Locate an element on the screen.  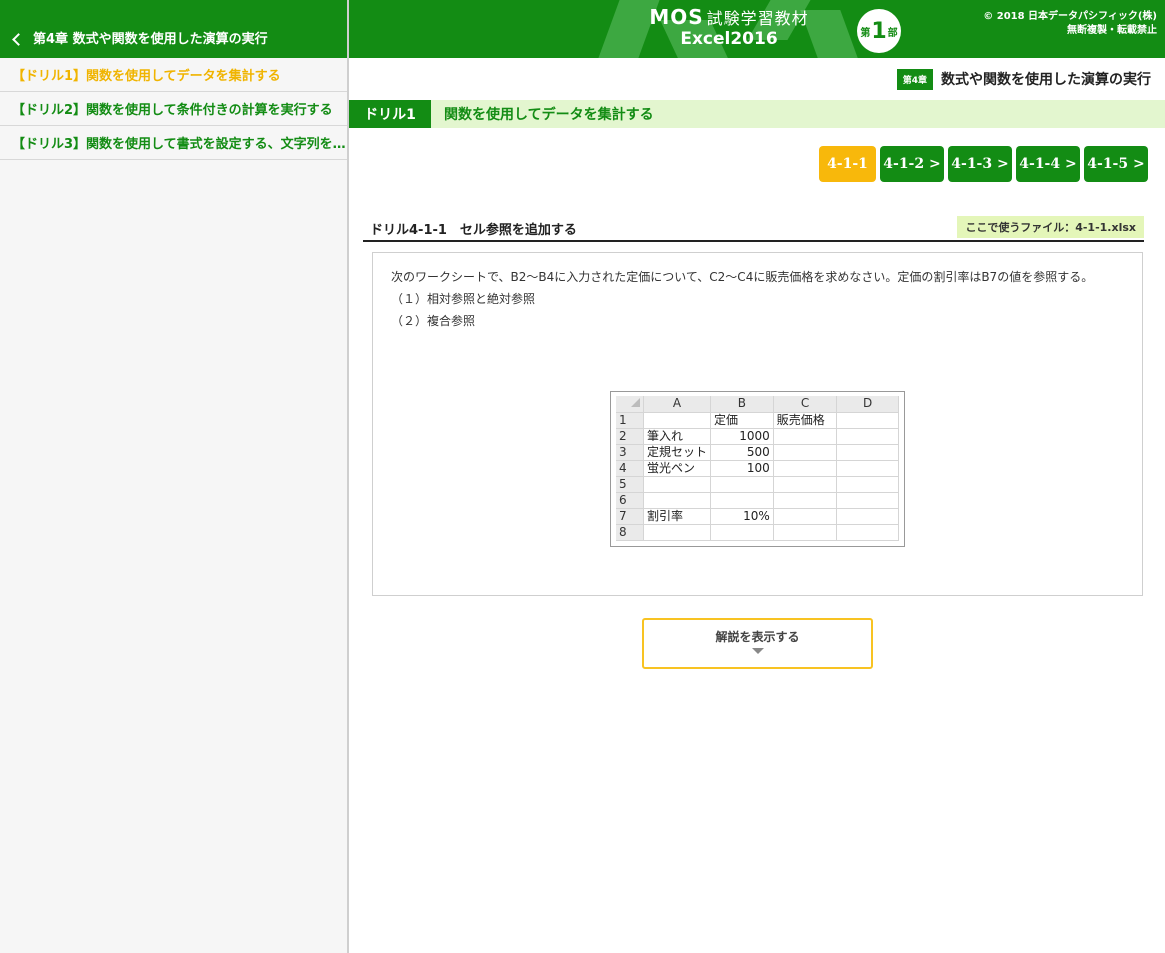
step-button-4-1-2: 4-1-2 > is located at coordinates (912, 164).